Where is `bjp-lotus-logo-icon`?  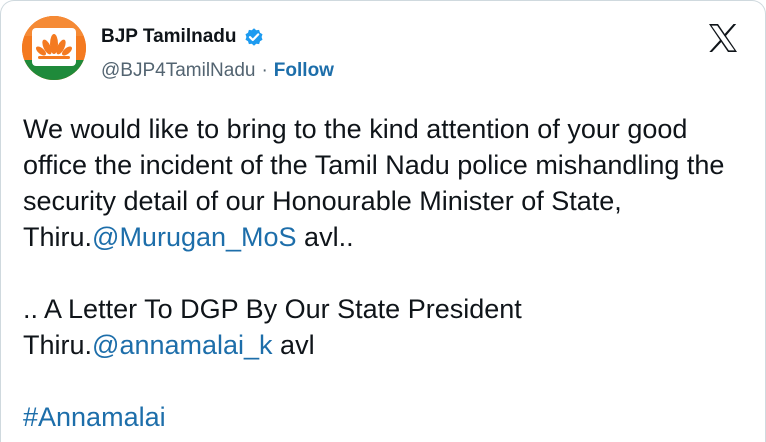 bjp-lotus-logo-icon is located at coordinates (54, 48).